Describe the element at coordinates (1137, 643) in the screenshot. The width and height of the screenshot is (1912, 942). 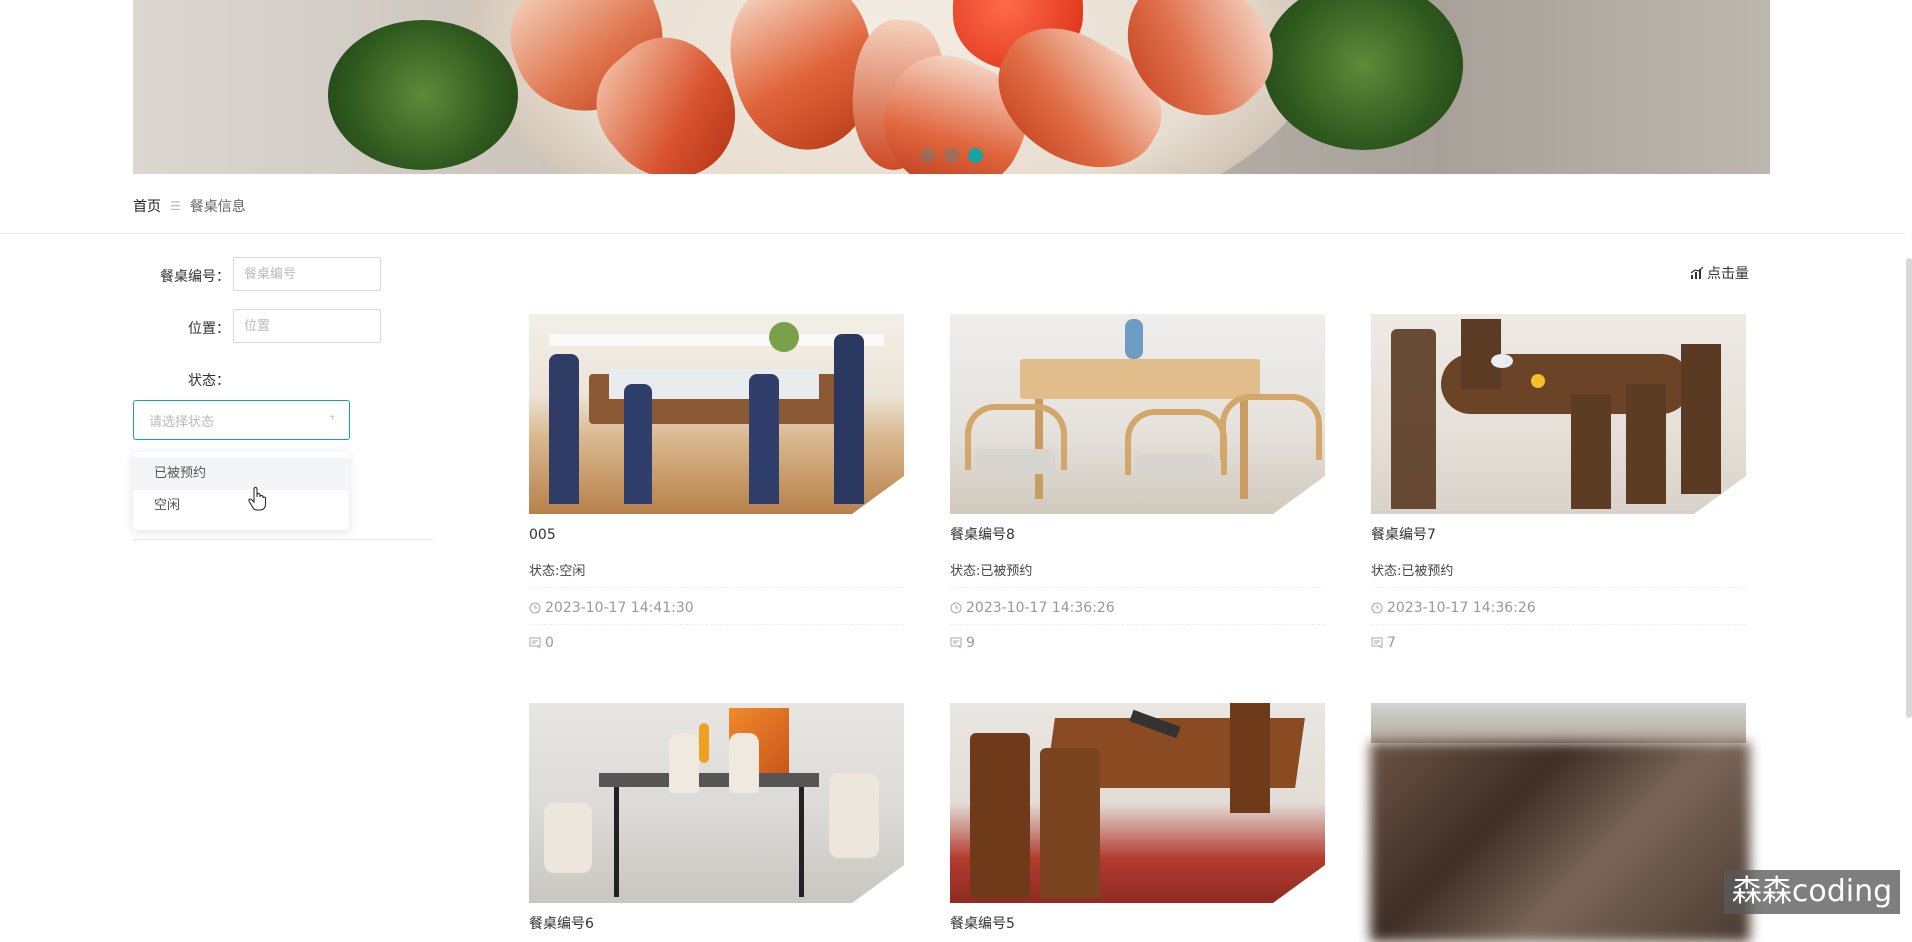
I see `card-clicks: 9` at that location.